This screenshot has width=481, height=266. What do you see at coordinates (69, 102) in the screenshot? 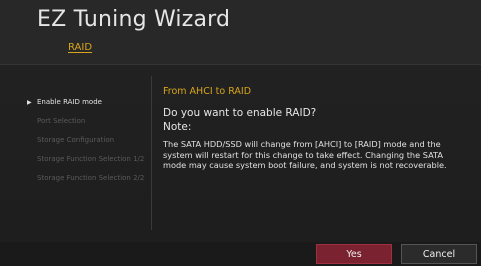
I see `step-label: Enable RAID mode` at bounding box center [69, 102].